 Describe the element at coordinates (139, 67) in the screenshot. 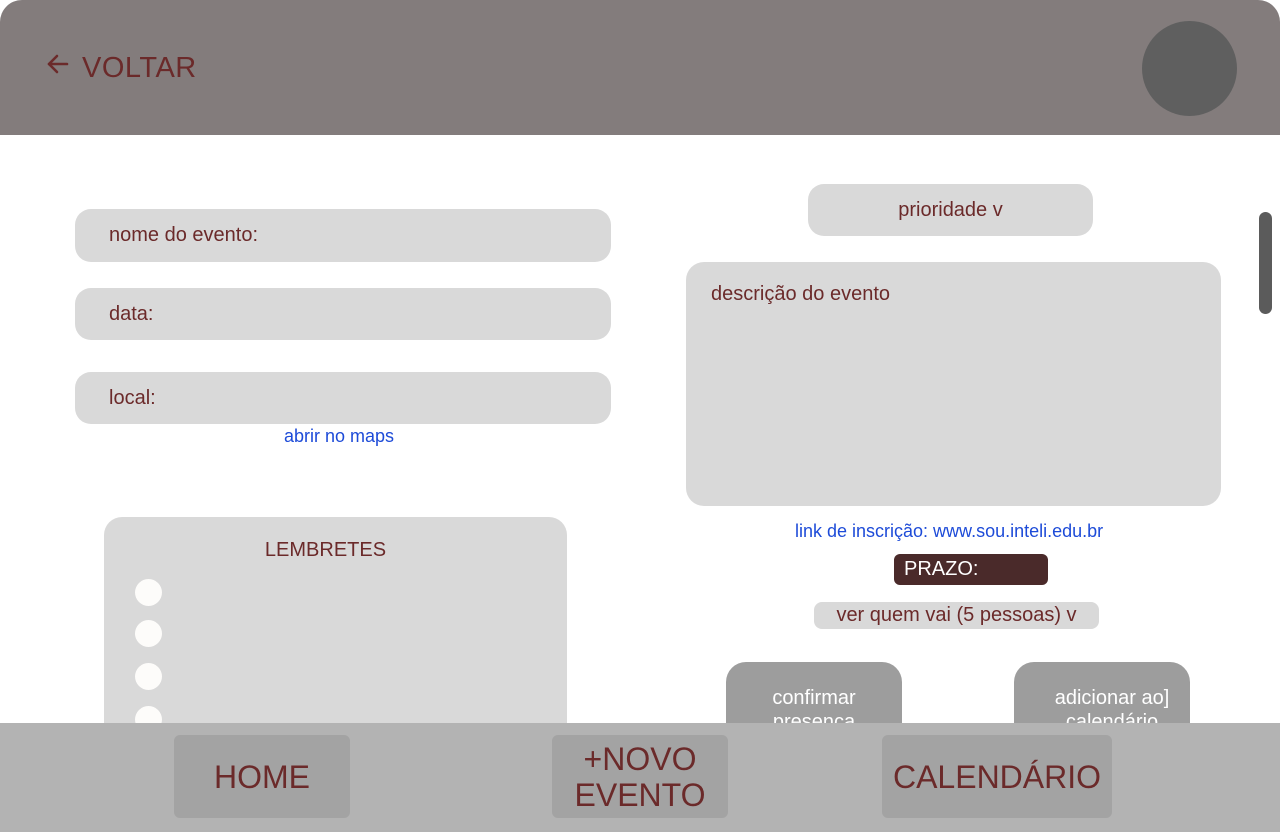

I see `back-label: VOLTAR` at that location.